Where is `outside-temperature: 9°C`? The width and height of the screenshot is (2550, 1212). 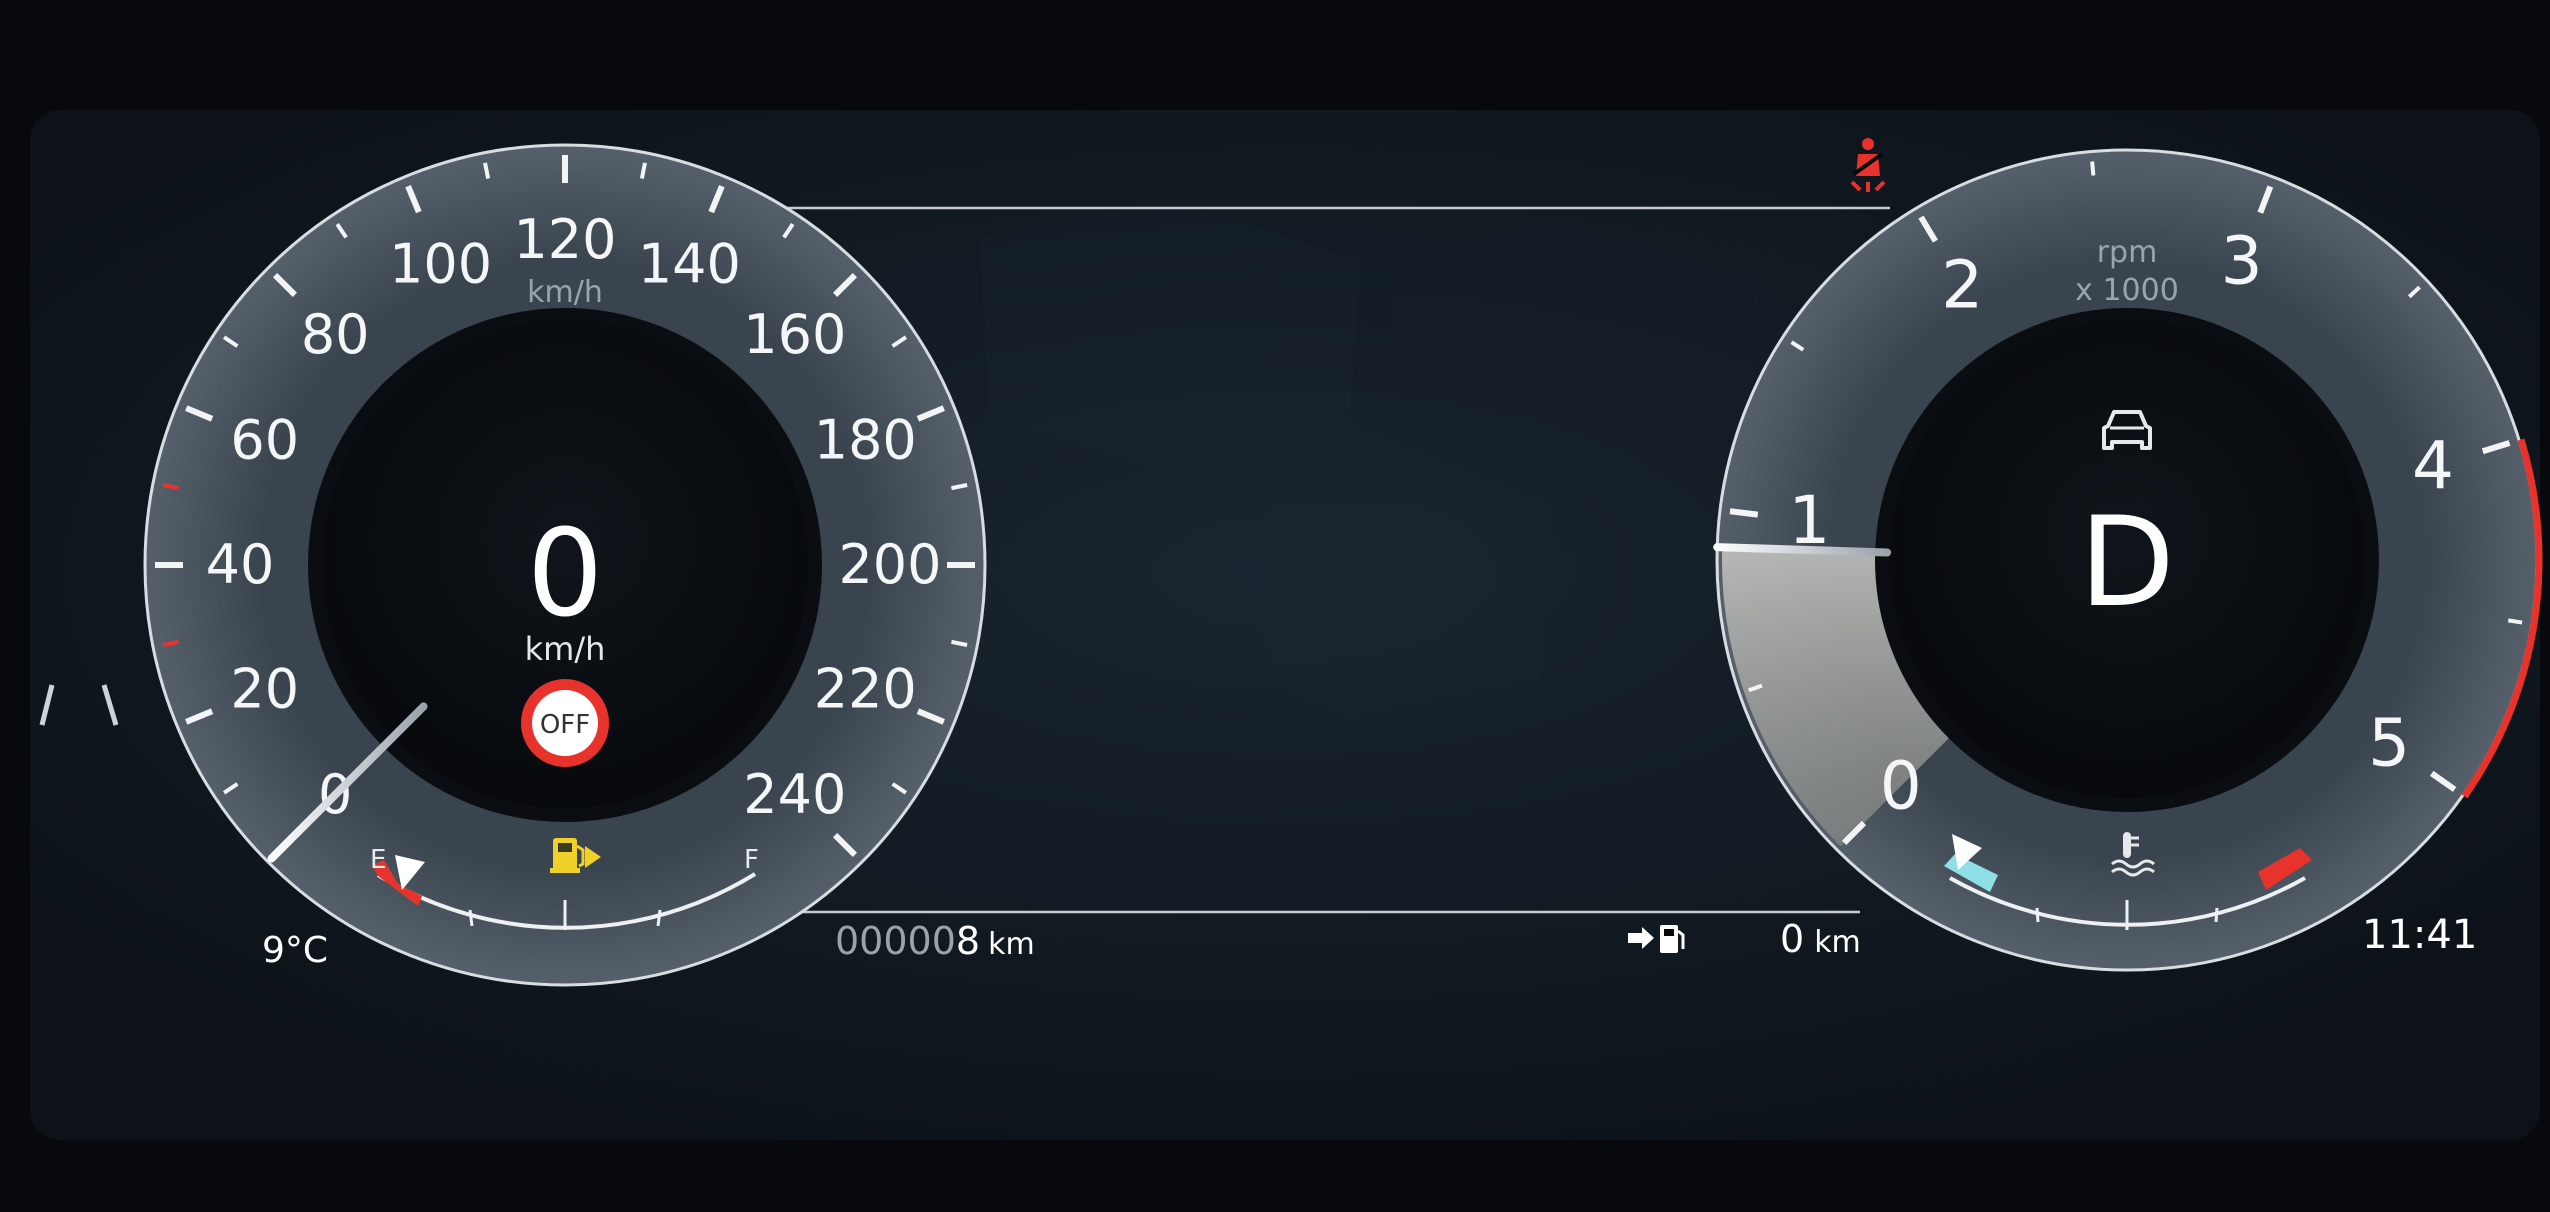
outside-temperature: 9°C is located at coordinates (295, 950).